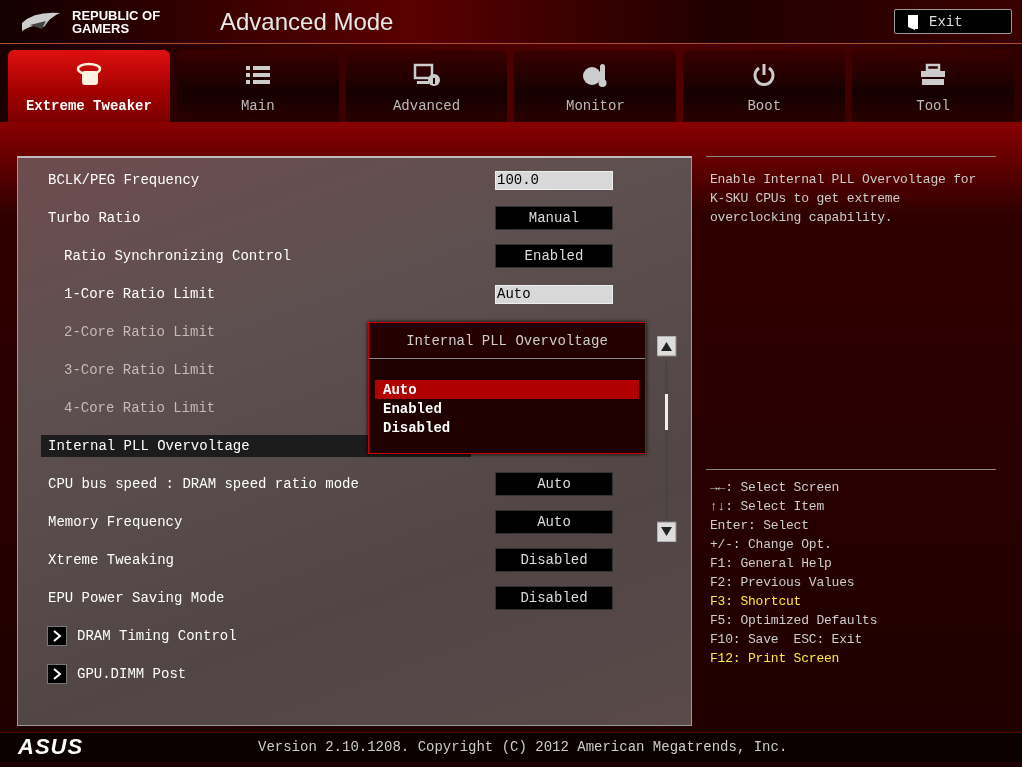 Image resolution: width=1022 pixels, height=767 pixels. I want to click on tab: Main, so click(257, 86).